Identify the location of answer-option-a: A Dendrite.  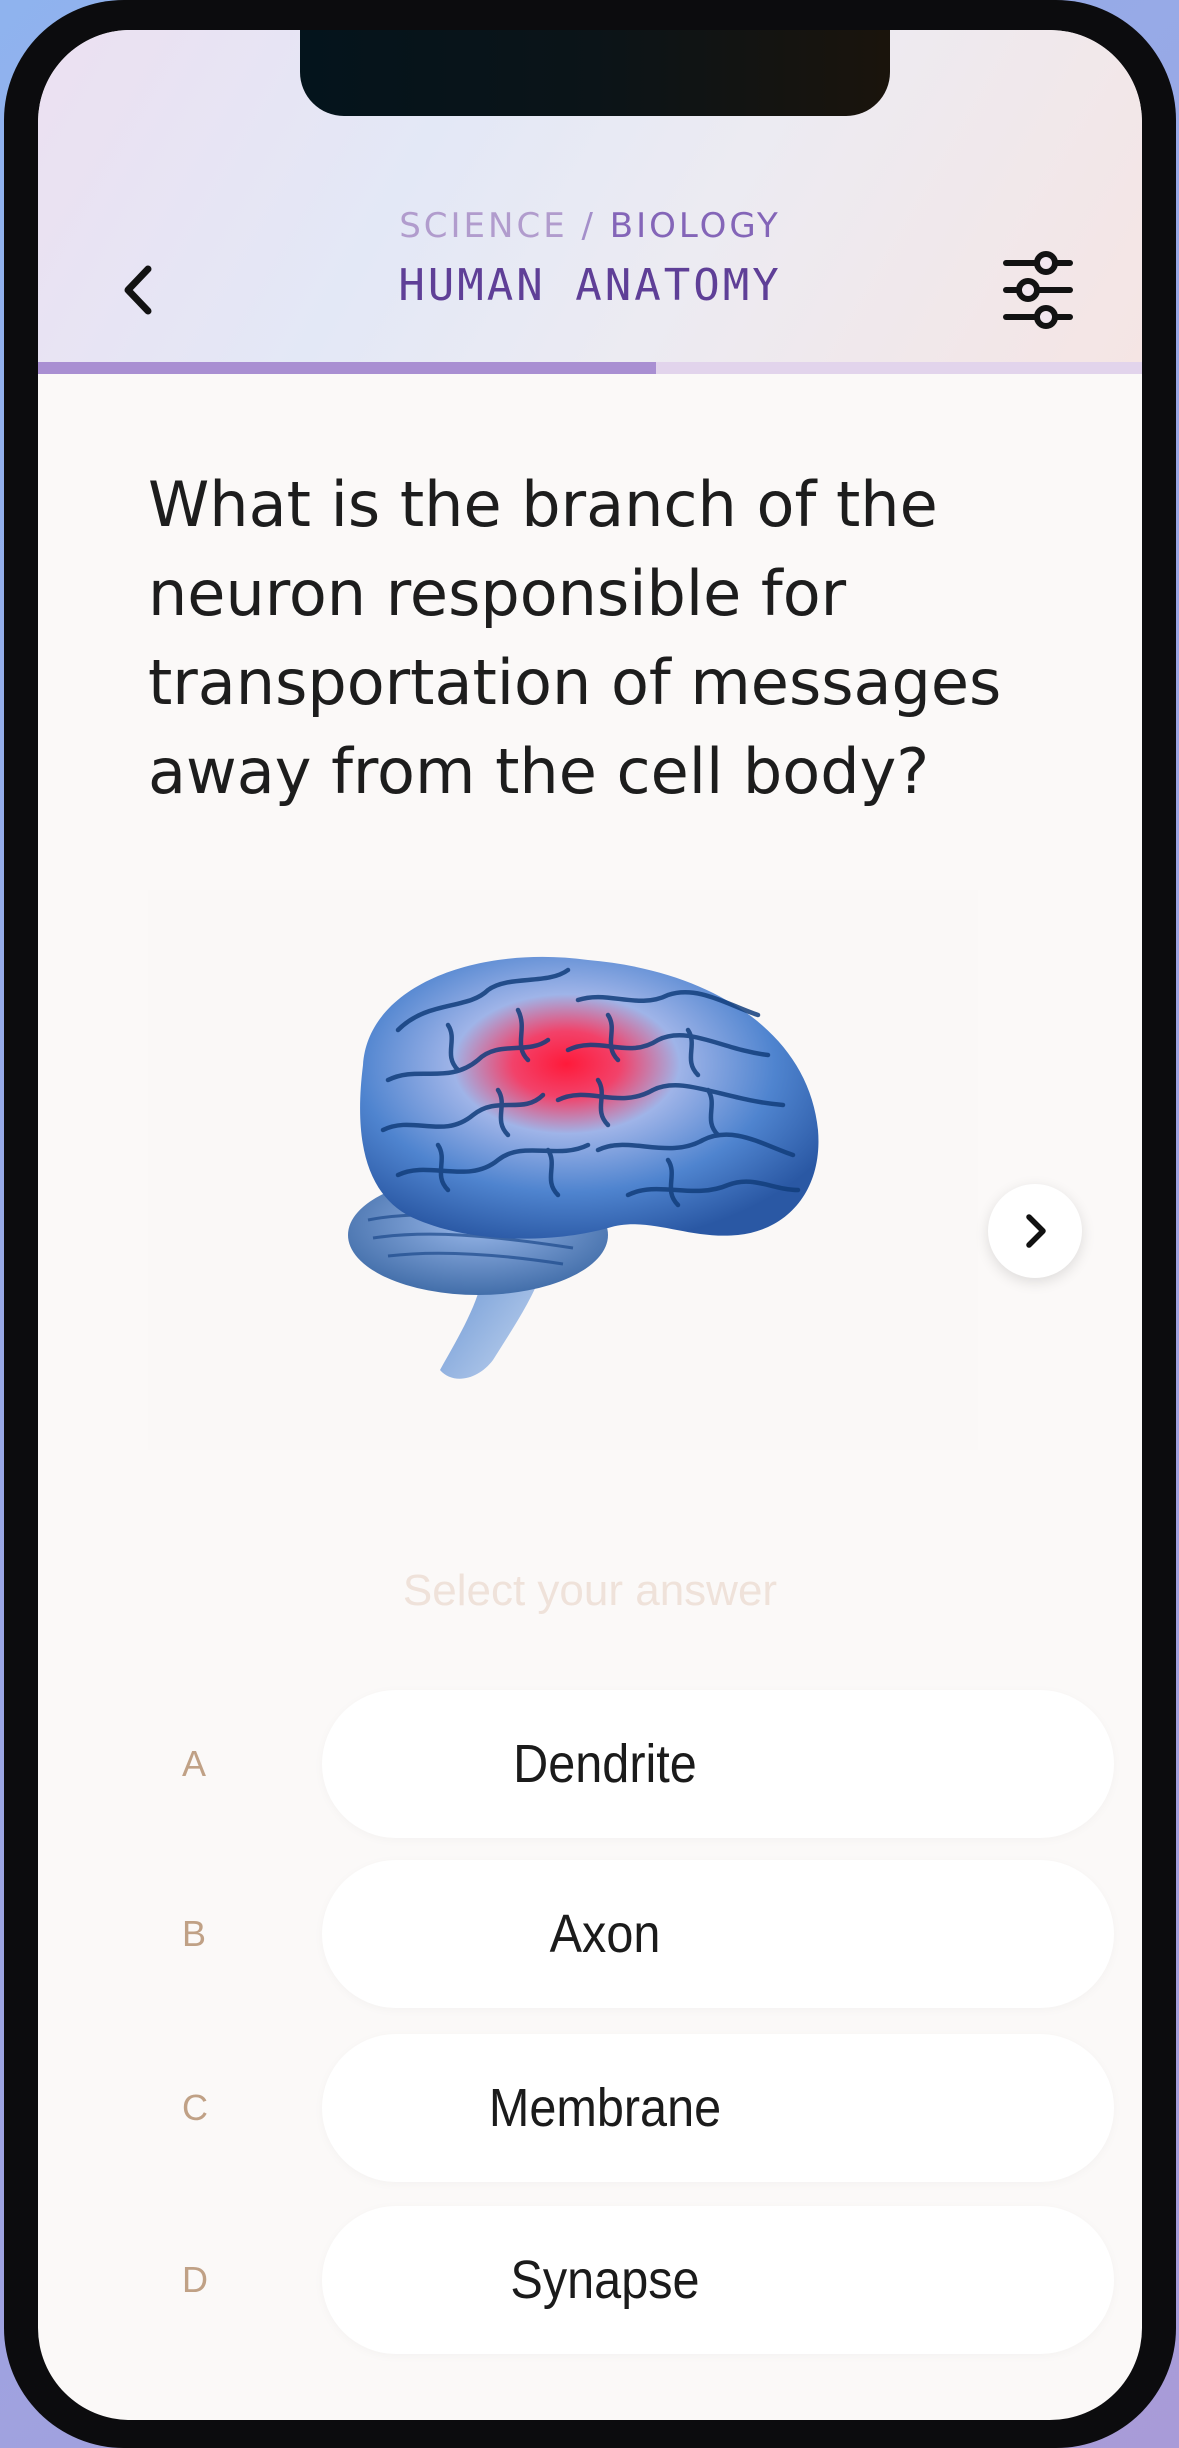
(626, 1764).